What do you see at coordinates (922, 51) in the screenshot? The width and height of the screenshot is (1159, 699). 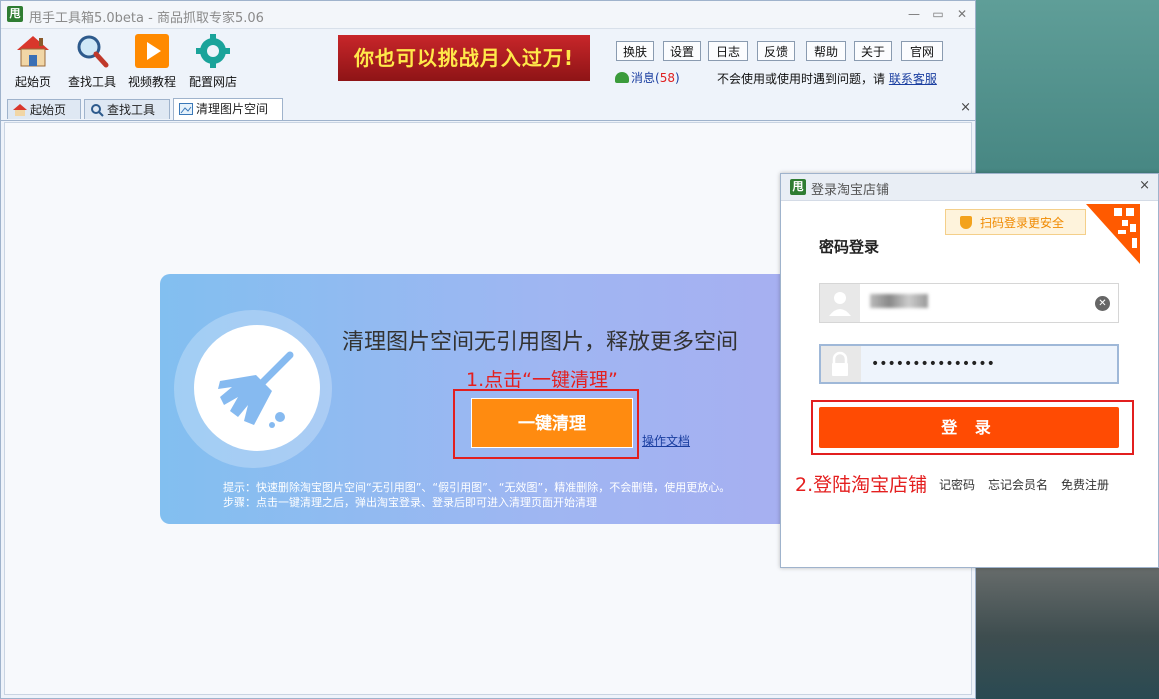 I see `website-button: 官网` at bounding box center [922, 51].